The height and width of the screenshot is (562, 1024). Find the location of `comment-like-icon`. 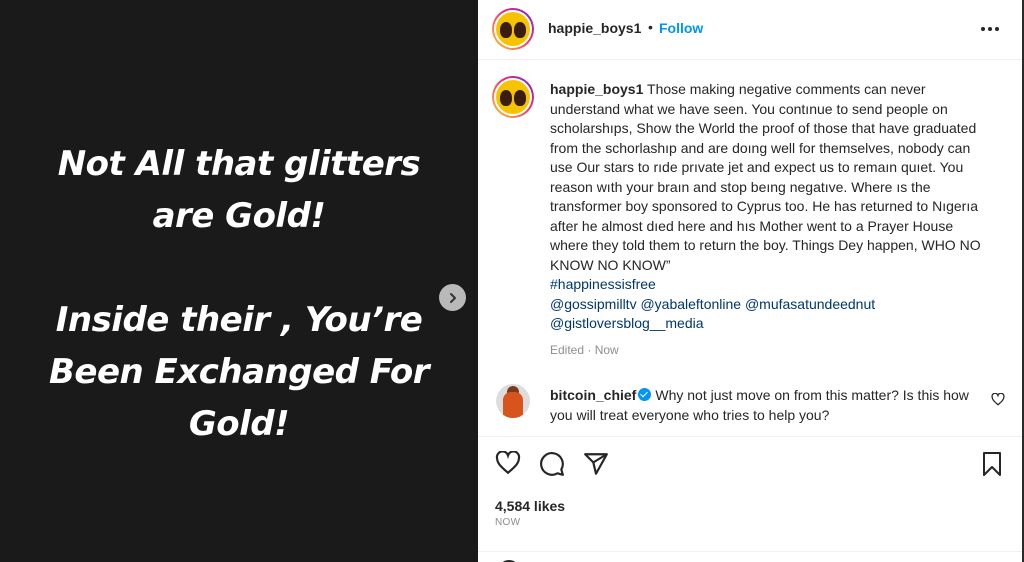

comment-like-icon is located at coordinates (998, 399).